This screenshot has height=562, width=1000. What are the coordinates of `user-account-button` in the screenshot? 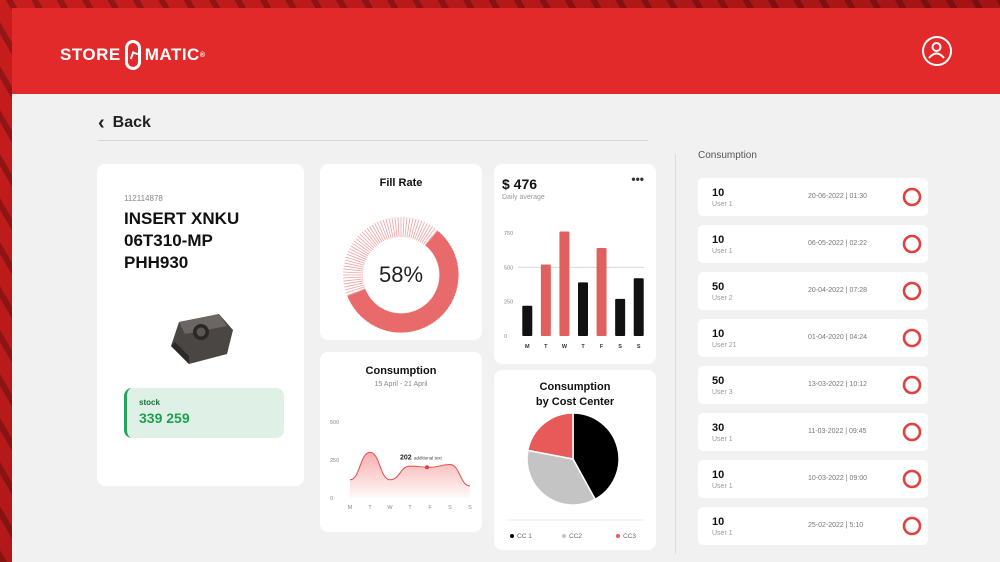 It's located at (937, 51).